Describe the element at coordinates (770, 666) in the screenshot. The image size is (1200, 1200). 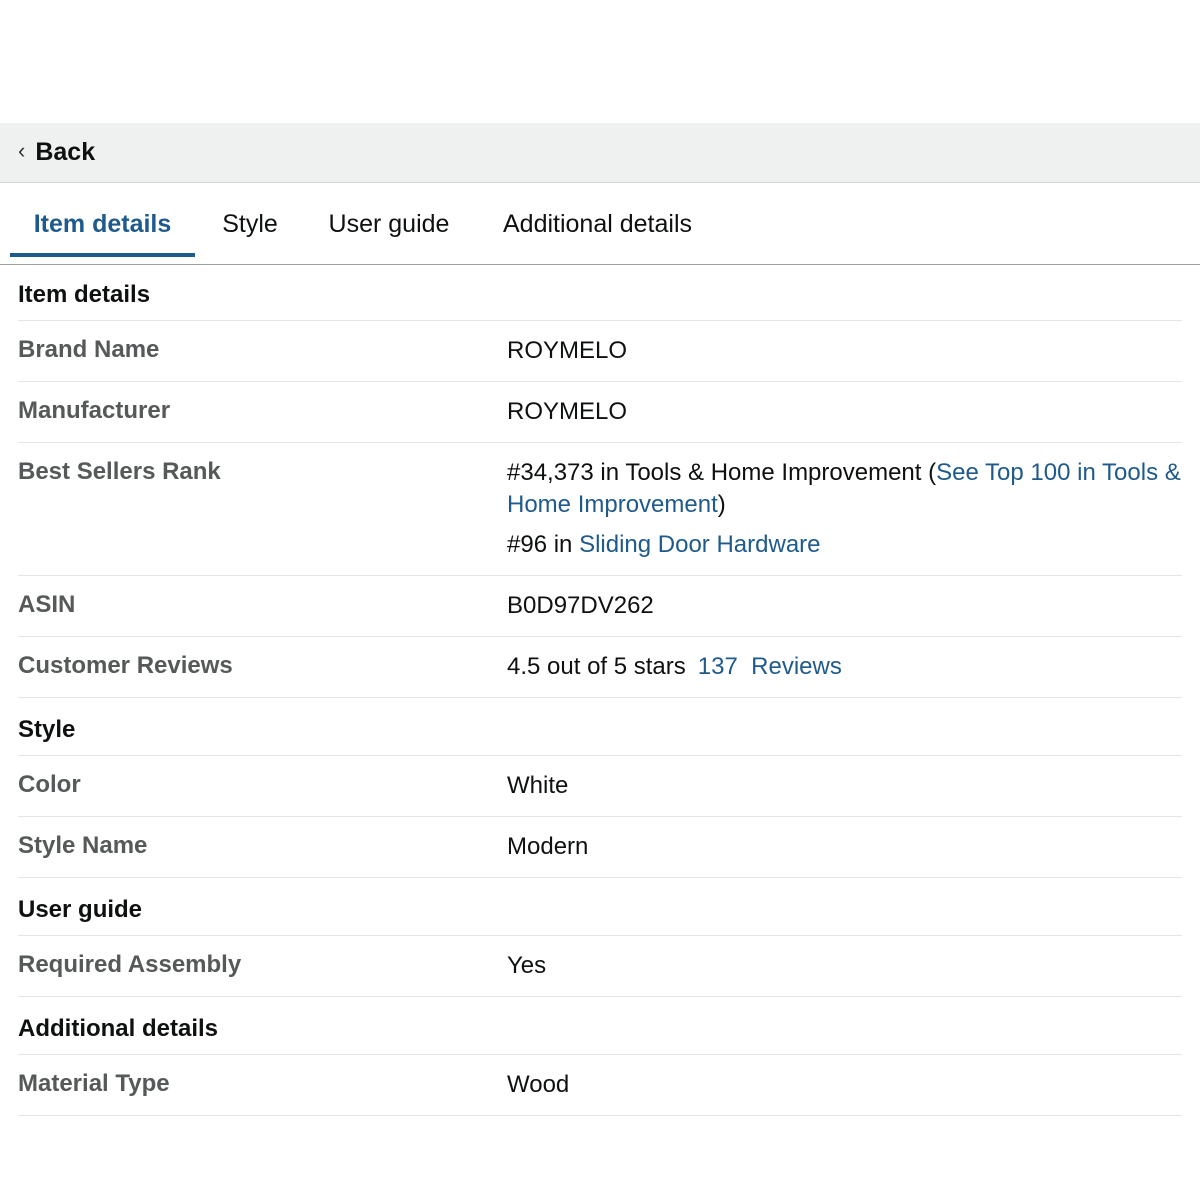
I see `reviews-link: 137 Reviews` at that location.